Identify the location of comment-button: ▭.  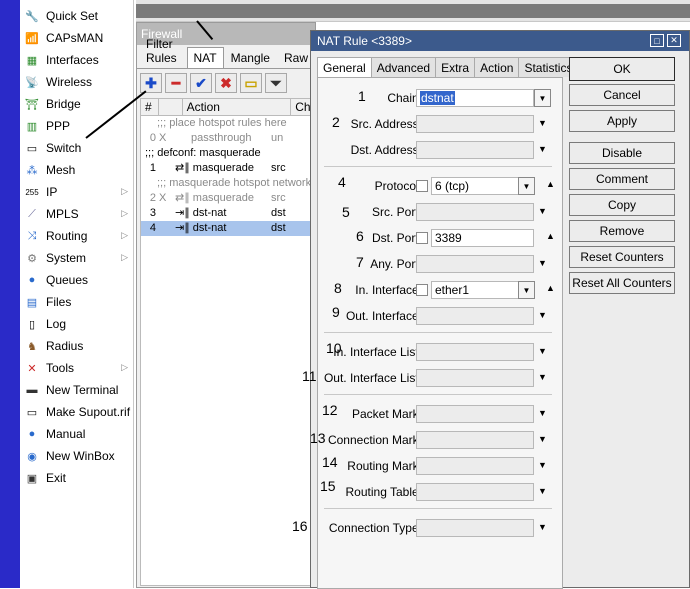
(251, 83).